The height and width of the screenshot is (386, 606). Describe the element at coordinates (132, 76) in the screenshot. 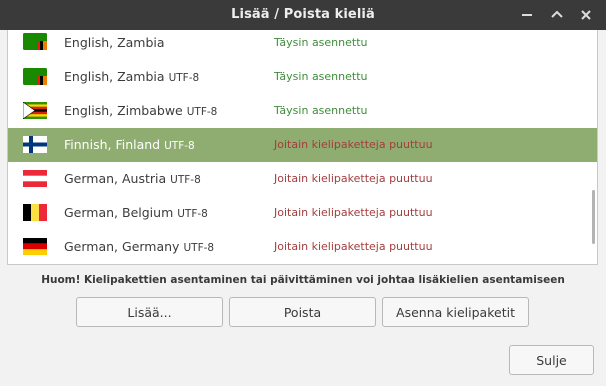

I see `language-name: English, Zambia UTF-8` at that location.